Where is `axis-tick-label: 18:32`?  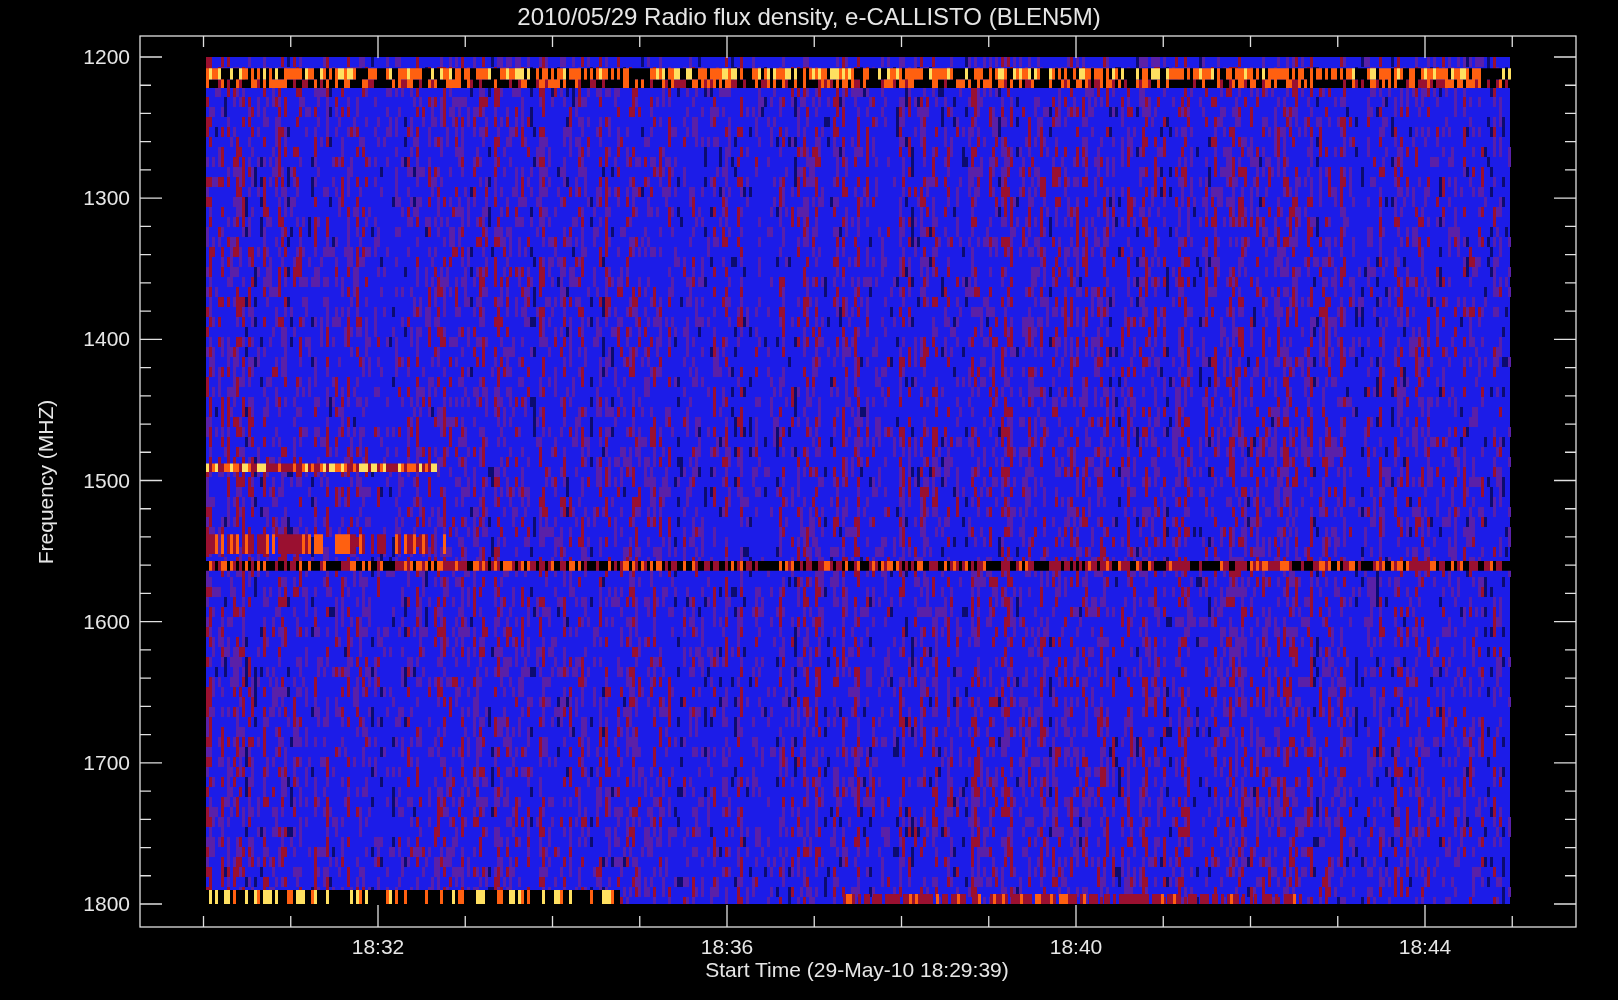 axis-tick-label: 18:32 is located at coordinates (378, 946).